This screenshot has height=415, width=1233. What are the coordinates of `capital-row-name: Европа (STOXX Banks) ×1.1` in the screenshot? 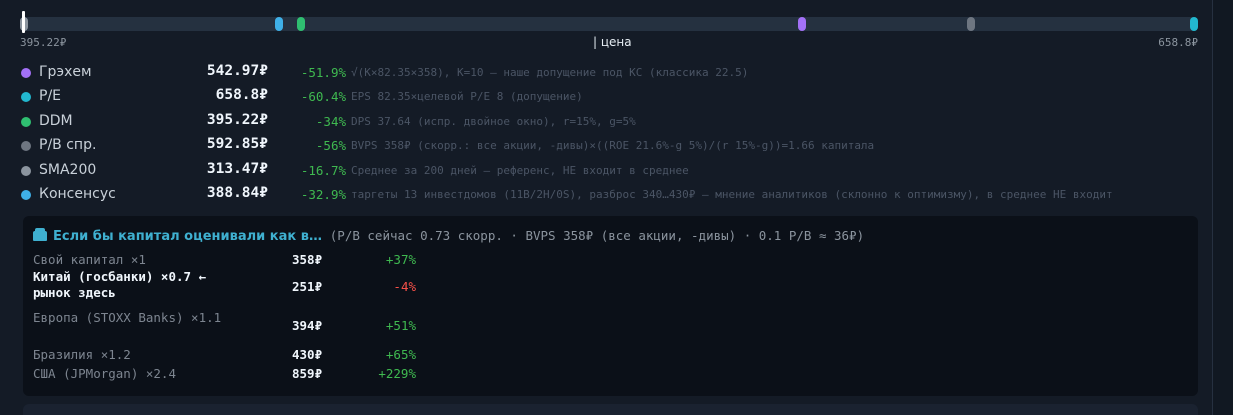 It's located at (127, 317).